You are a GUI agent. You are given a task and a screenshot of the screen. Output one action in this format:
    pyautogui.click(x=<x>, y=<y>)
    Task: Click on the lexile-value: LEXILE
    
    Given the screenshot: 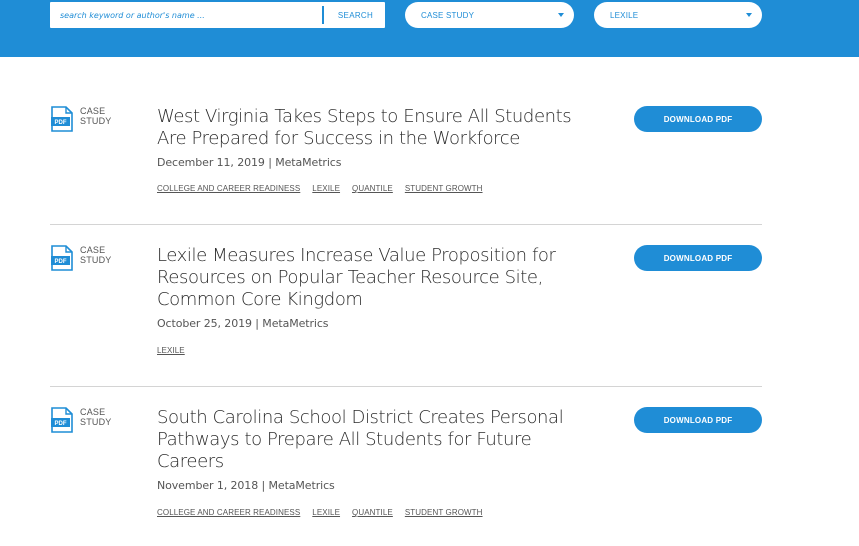 What is the action you would take?
    pyautogui.click(x=624, y=15)
    